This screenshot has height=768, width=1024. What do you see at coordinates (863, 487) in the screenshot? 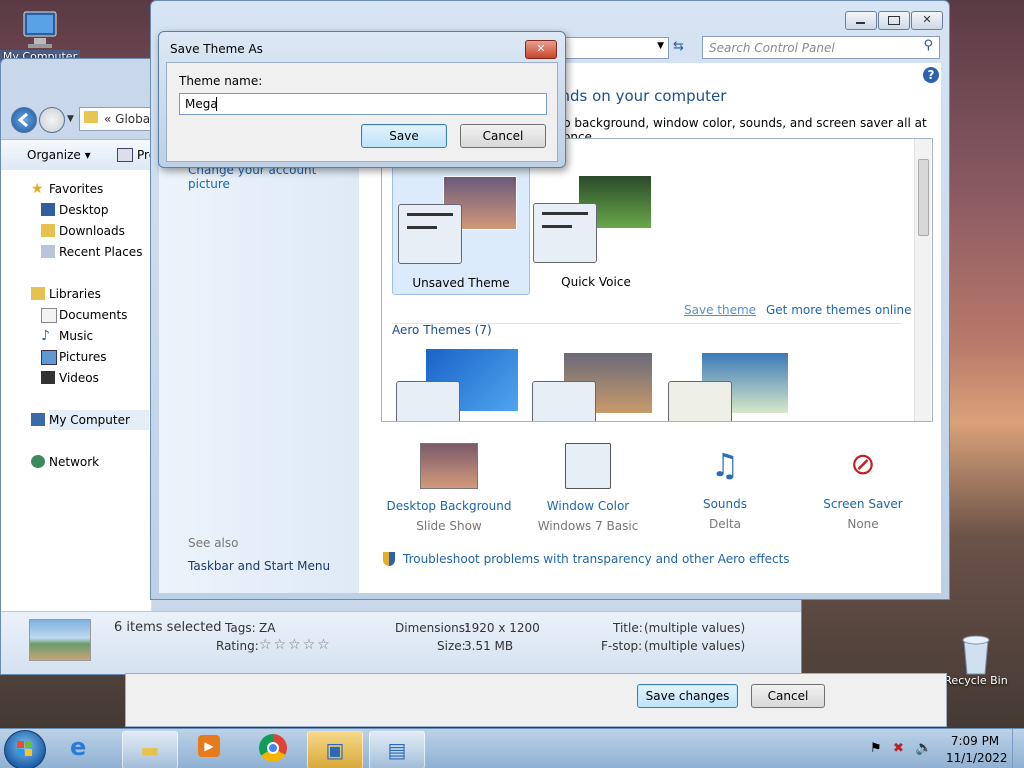
I see `screen-saver-option: ⊘ Screen Saver None` at bounding box center [863, 487].